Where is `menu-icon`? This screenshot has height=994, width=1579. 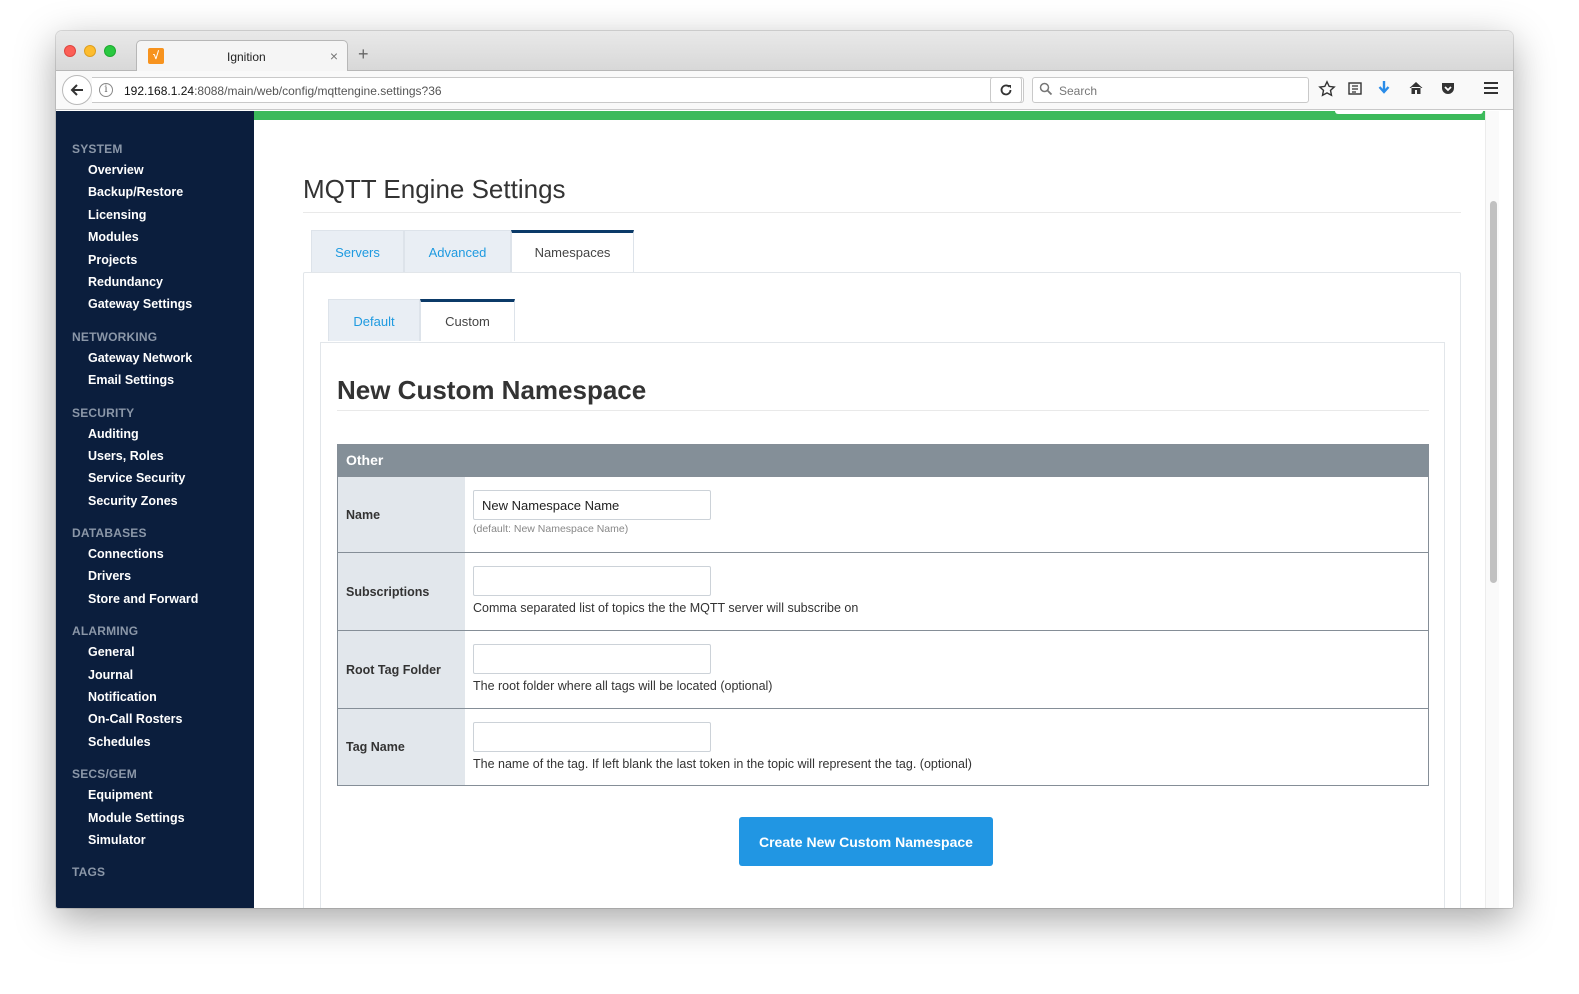 menu-icon is located at coordinates (1491, 90).